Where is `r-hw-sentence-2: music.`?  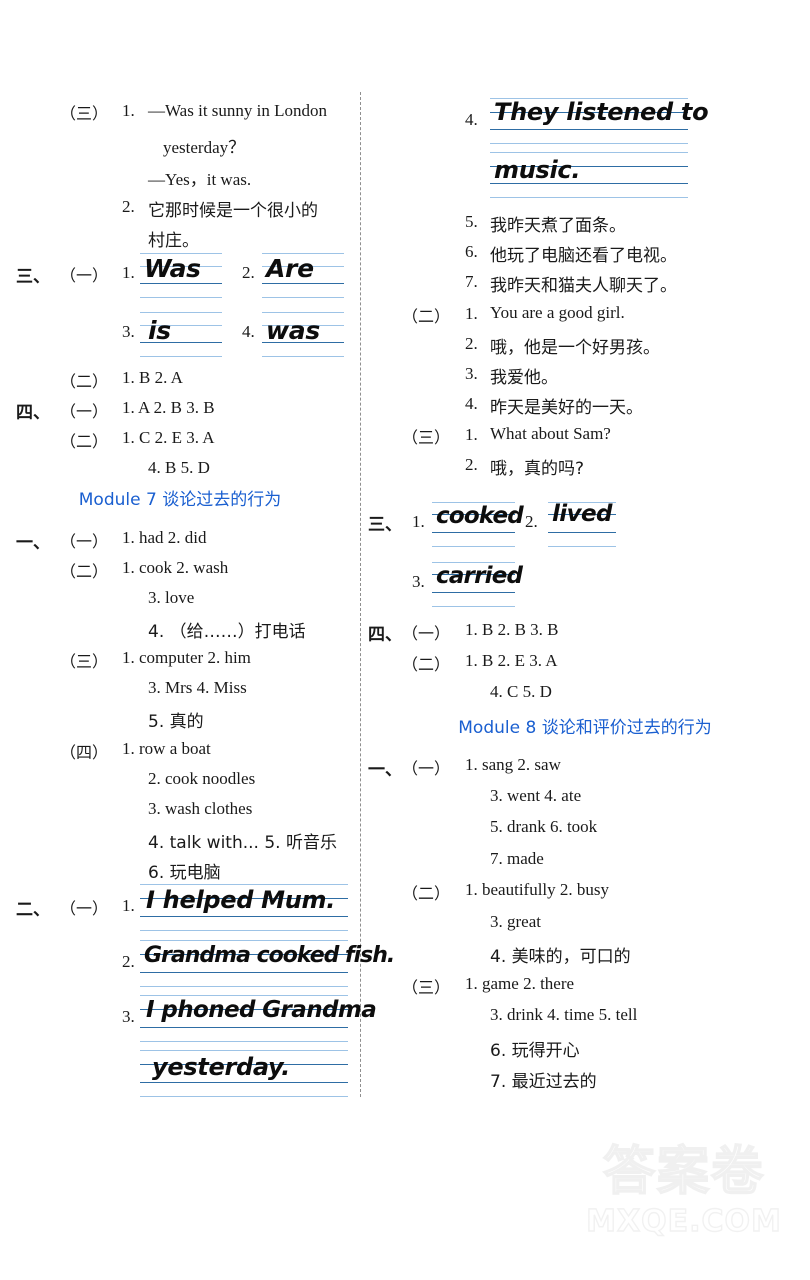 r-hw-sentence-2: music. is located at coordinates (537, 170).